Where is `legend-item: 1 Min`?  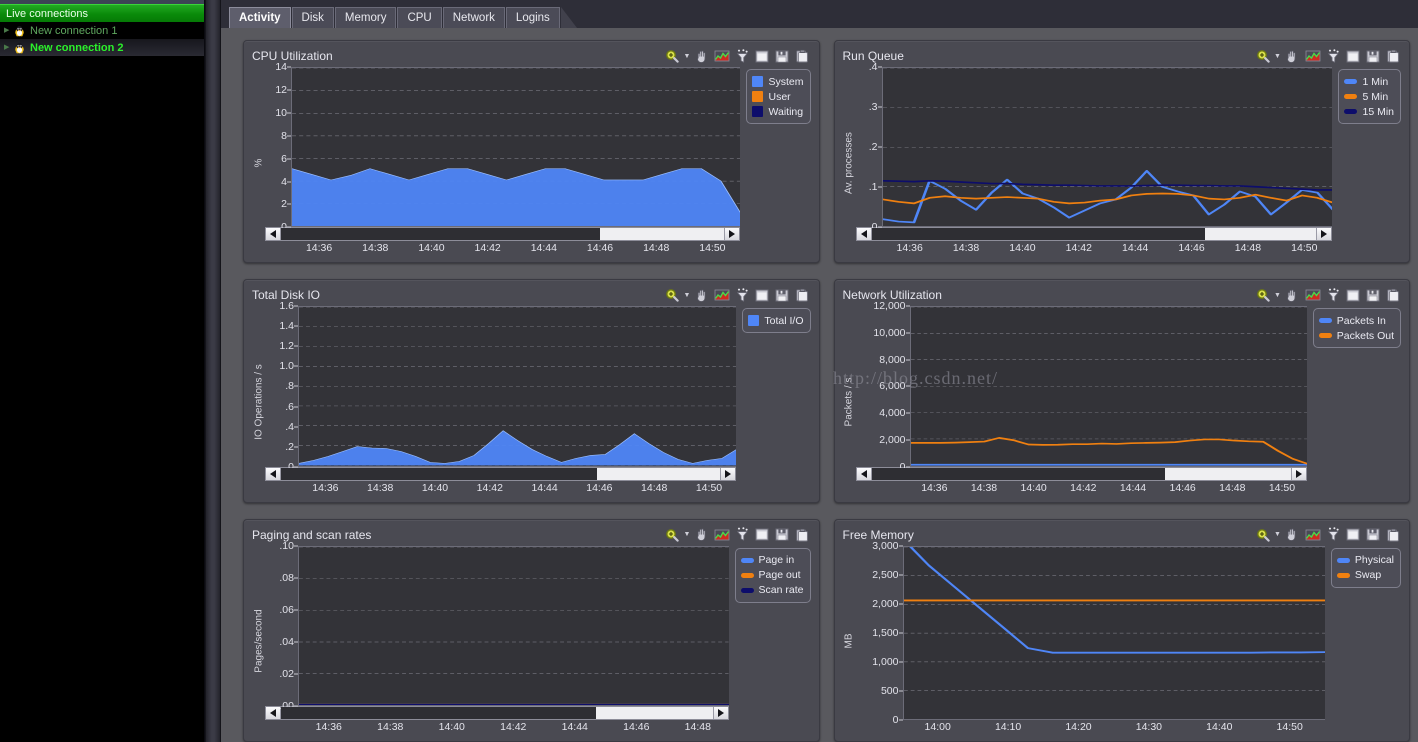 legend-item: 1 Min is located at coordinates (1369, 81).